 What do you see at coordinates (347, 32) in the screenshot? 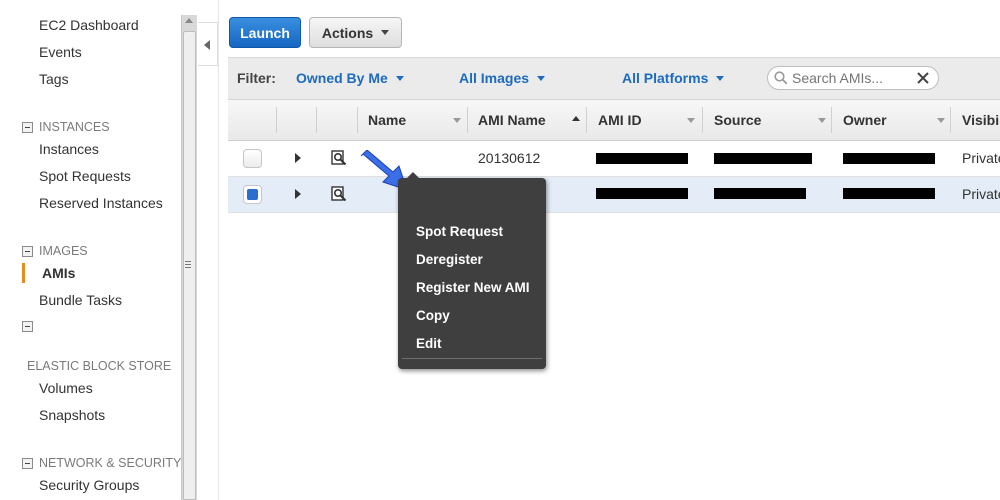
I see `actions-button-label: Actions` at bounding box center [347, 32].